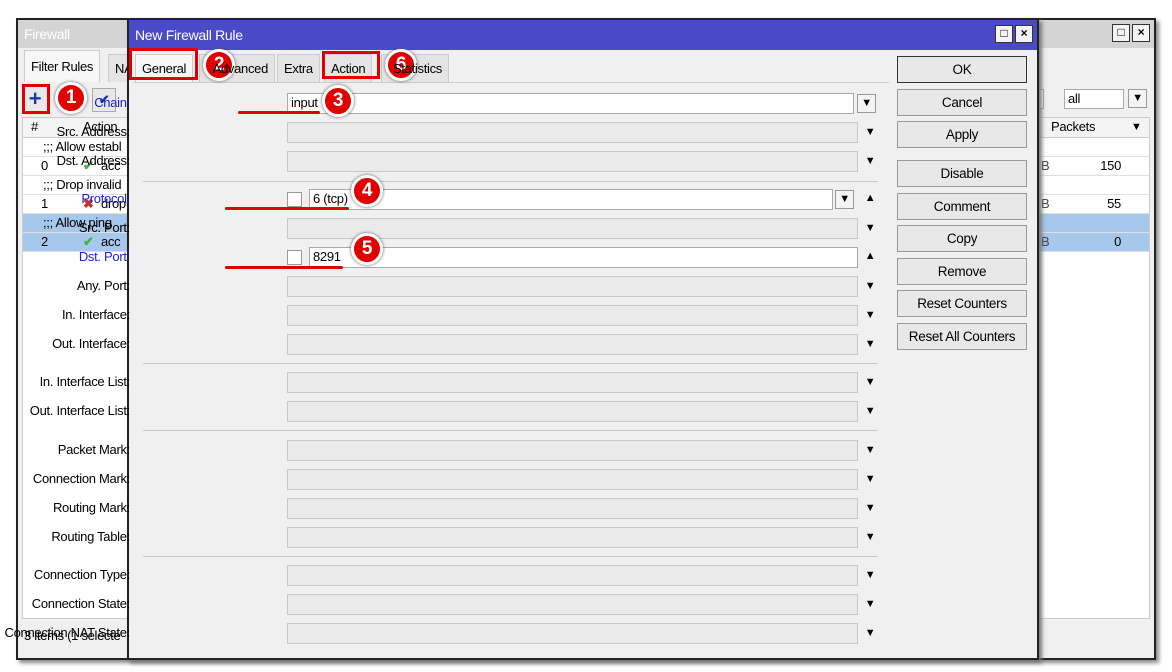 The height and width of the screenshot is (672, 1172). What do you see at coordinates (81, 478) in the screenshot?
I see `connection-mark-label: Connection Mark:` at bounding box center [81, 478].